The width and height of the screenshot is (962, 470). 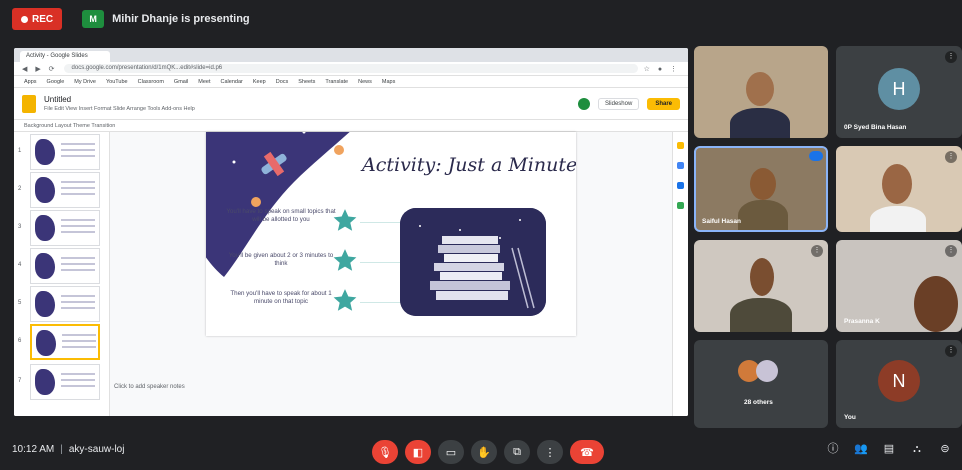 I want to click on top-bar: REC M Mihir Dhanje is presenting, so click(x=481, y=19).